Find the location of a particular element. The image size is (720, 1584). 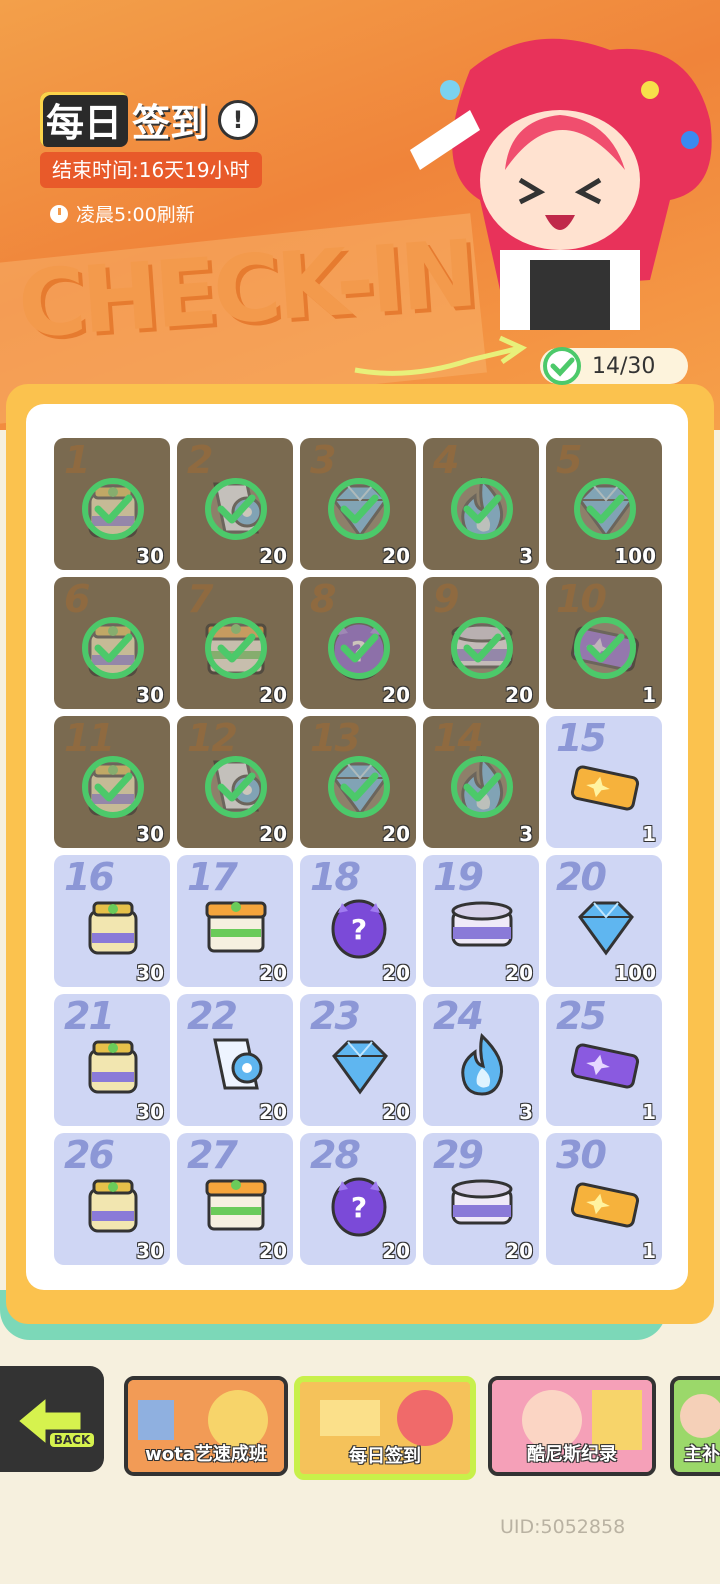

reward-day-4: 43 is located at coordinates (481, 504).